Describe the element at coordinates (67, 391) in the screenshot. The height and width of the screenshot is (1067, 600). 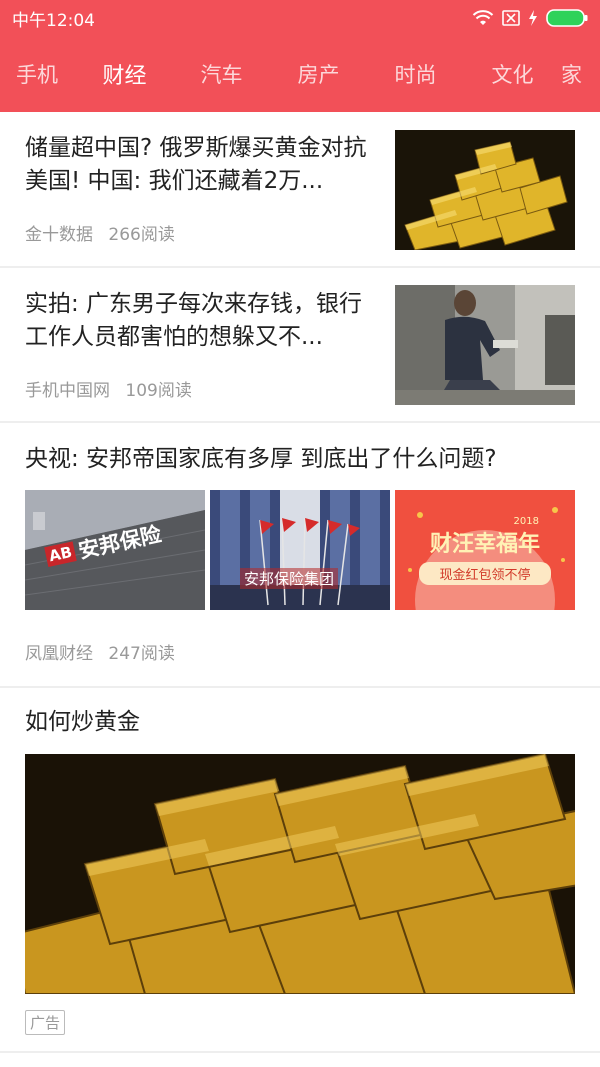
I see `news-source: 手机中国网` at that location.